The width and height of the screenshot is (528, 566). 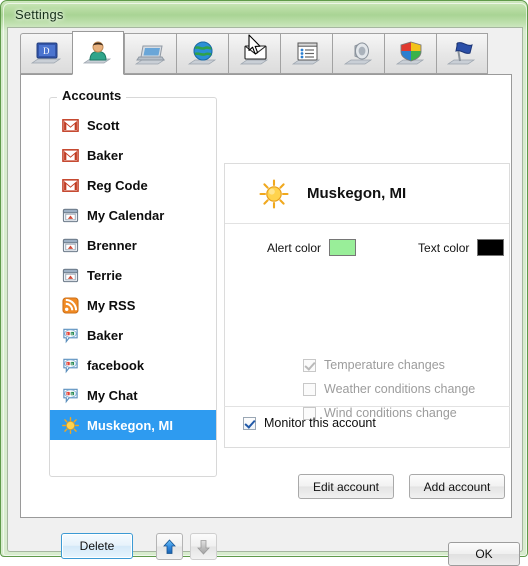 I want to click on account-list-item: Reg Code, so click(x=133, y=185).